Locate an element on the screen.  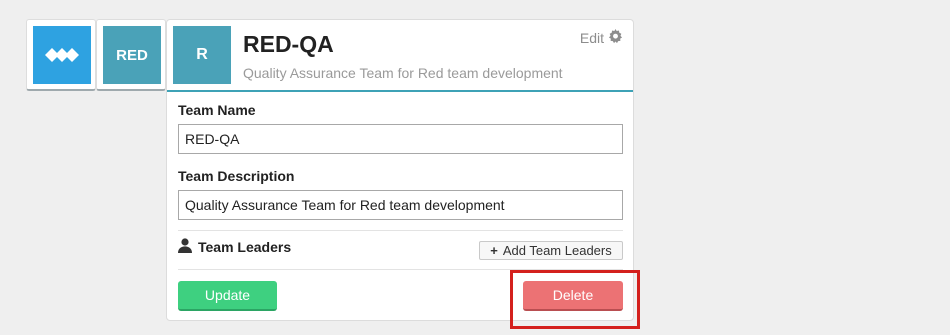
company-logo-icon is located at coordinates (62, 55).